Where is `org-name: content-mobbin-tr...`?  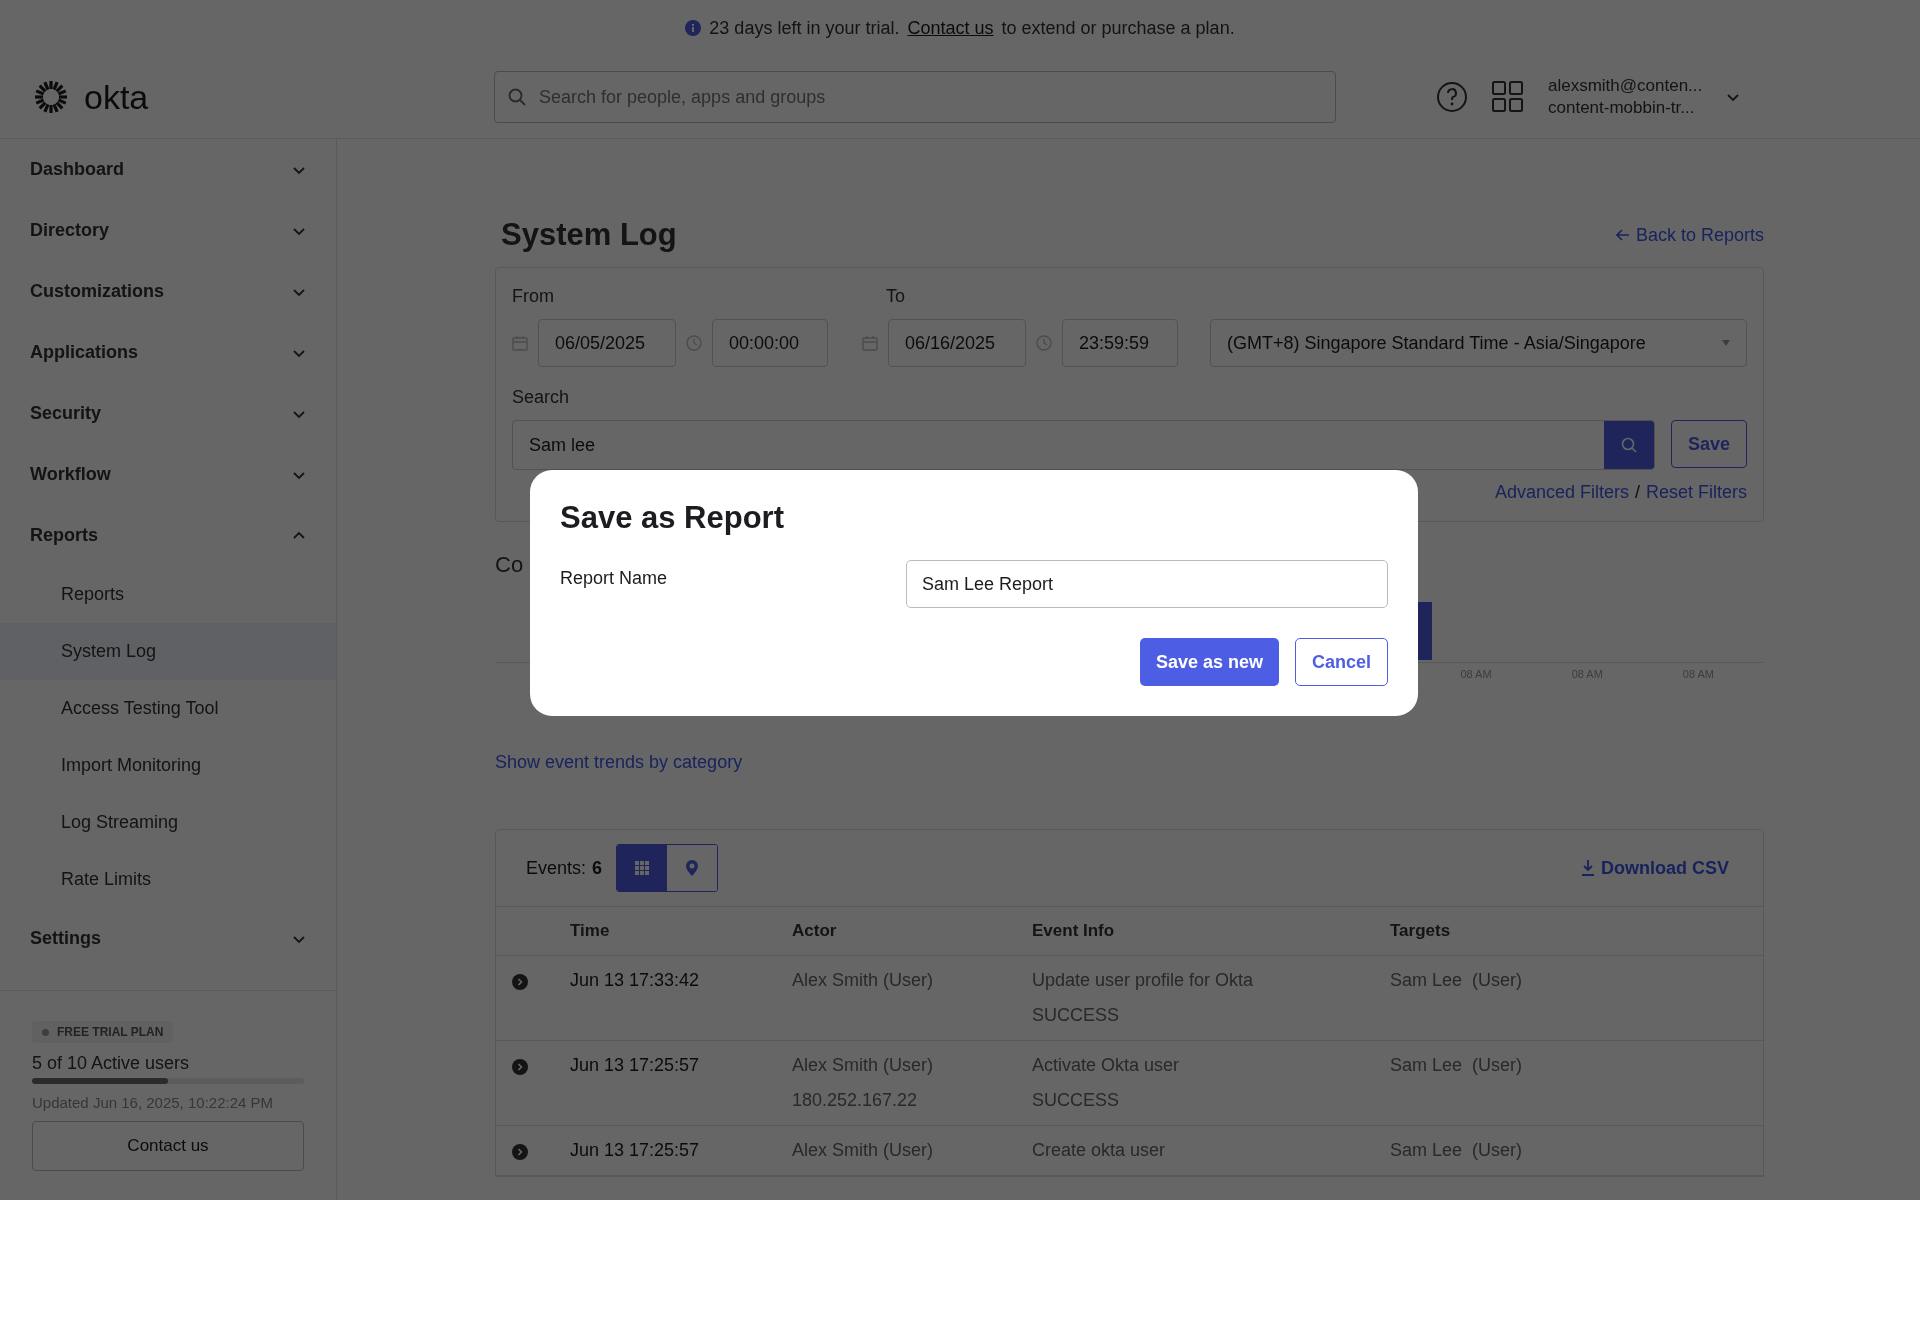 org-name: content-mobbin-tr... is located at coordinates (1625, 108).